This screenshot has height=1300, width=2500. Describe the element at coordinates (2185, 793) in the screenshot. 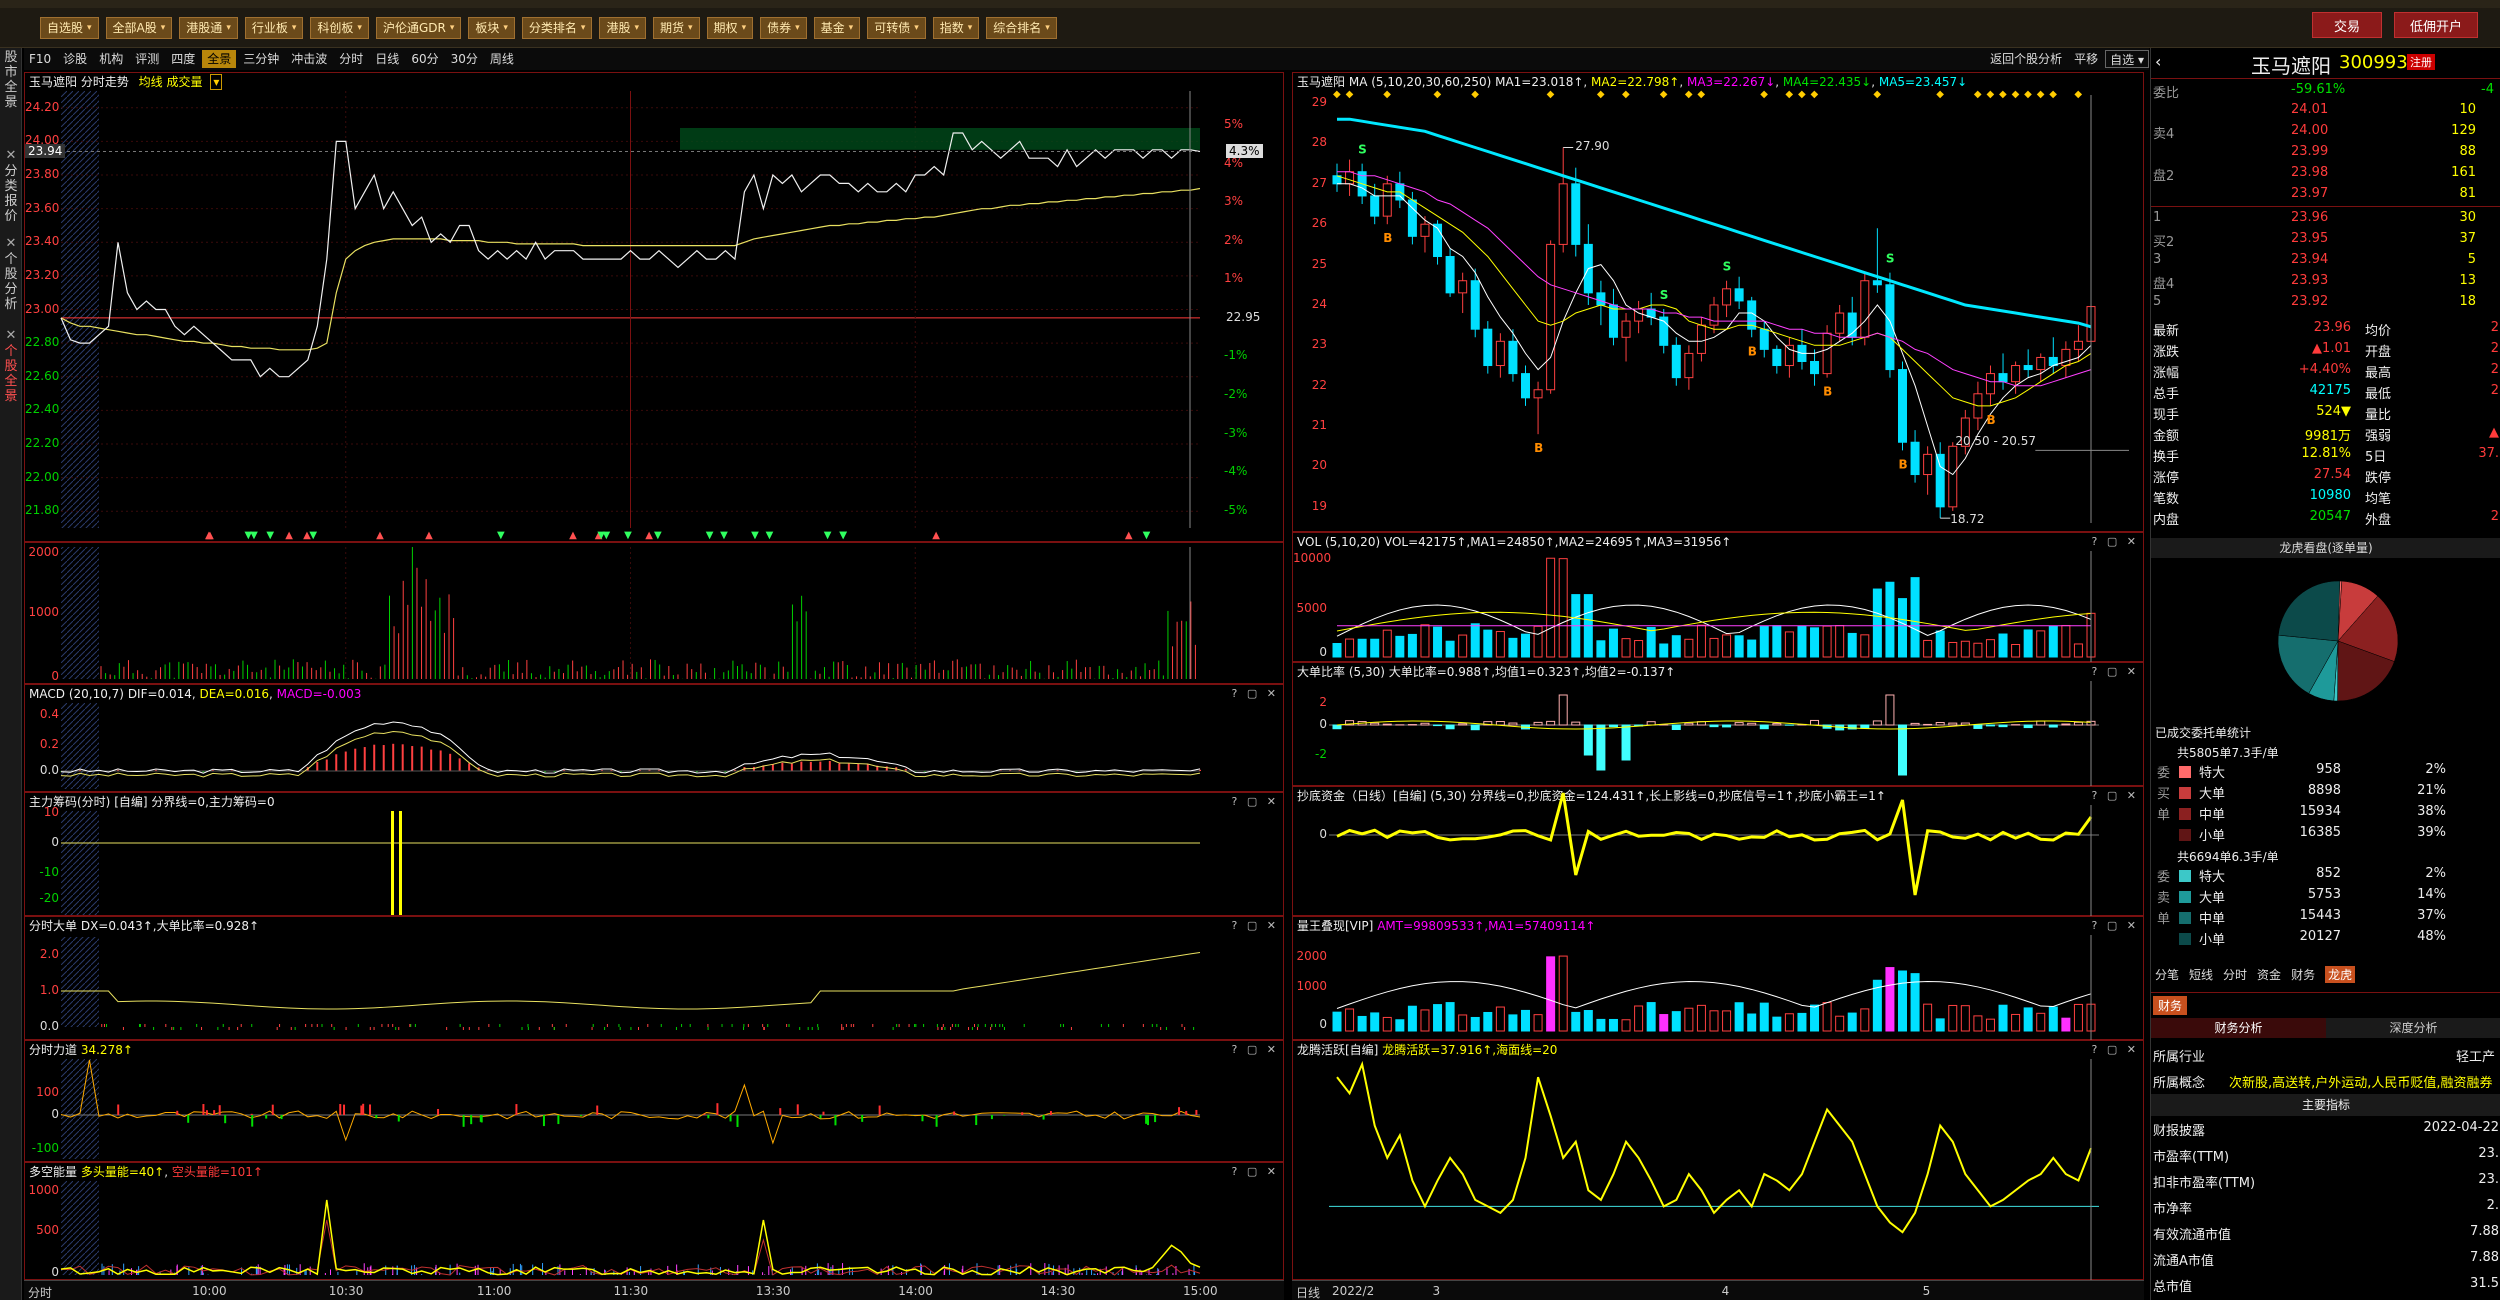

I see `color-swatch` at that location.